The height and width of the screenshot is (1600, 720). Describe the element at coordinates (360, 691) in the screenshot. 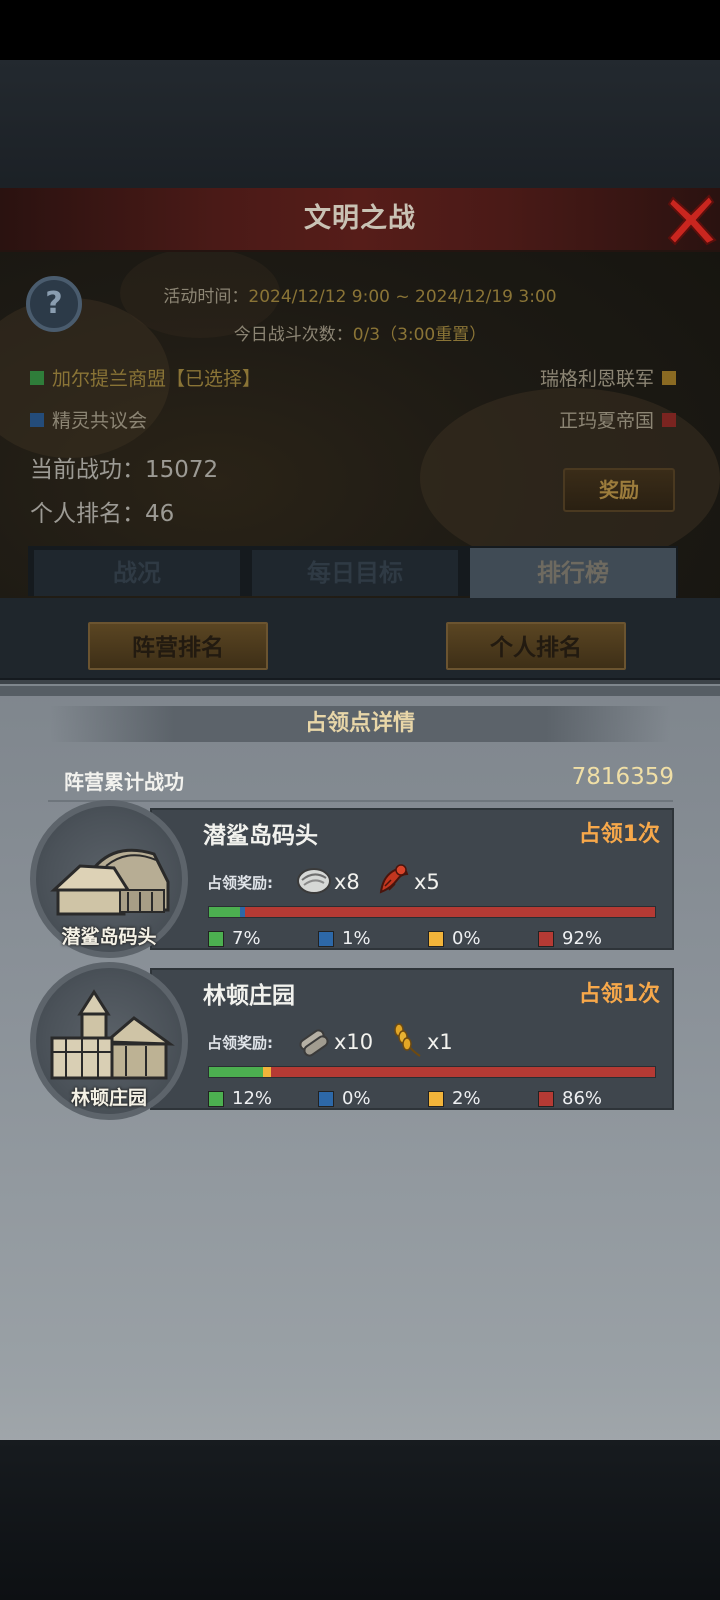

I see `popup-frame` at that location.